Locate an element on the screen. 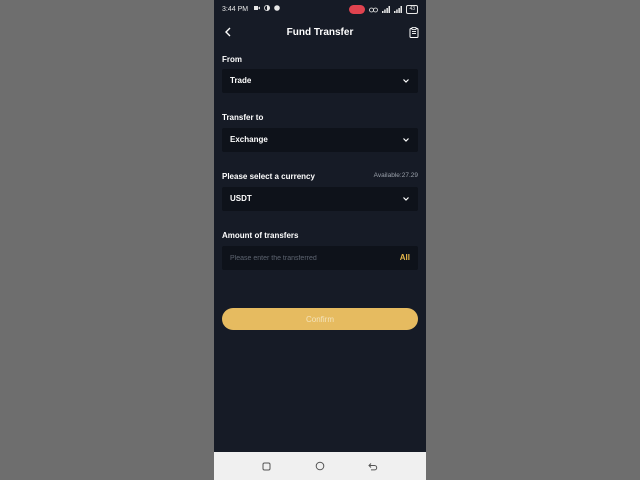  signal-4g-icon is located at coordinates (398, 9).